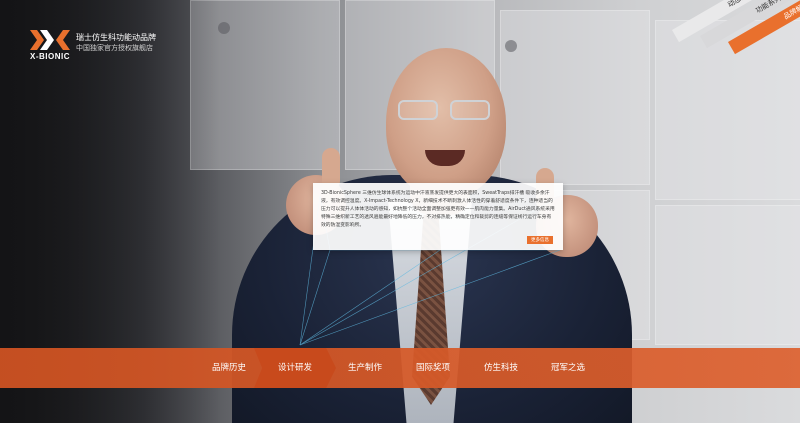 This screenshot has height=423, width=800. I want to click on nav-item-awards: 国际奖项, so click(433, 368).